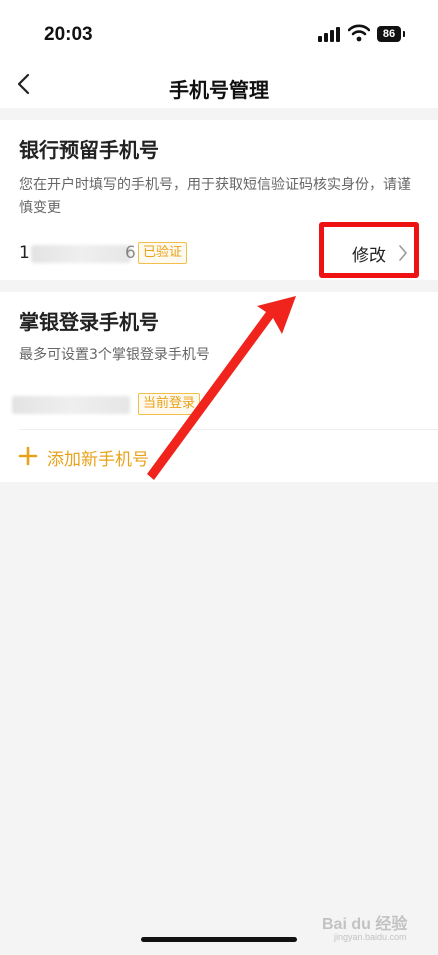 The image size is (438, 955). What do you see at coordinates (369, 250) in the screenshot?
I see `modify-highlight-box` at bounding box center [369, 250].